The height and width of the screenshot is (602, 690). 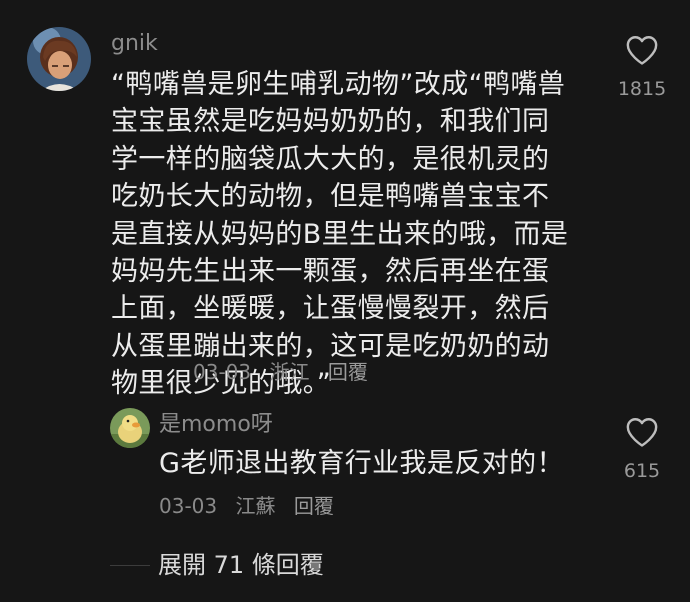 I want to click on comment-meta: 03-03 浙江 回覆, so click(x=286, y=372).